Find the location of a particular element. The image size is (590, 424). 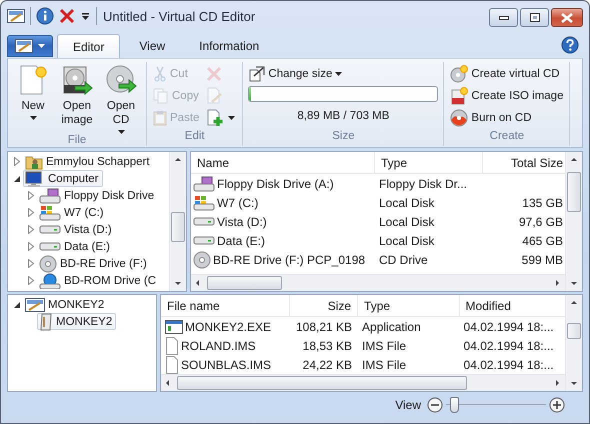

ribbon-button: Create virtual CD is located at coordinates (506, 73).